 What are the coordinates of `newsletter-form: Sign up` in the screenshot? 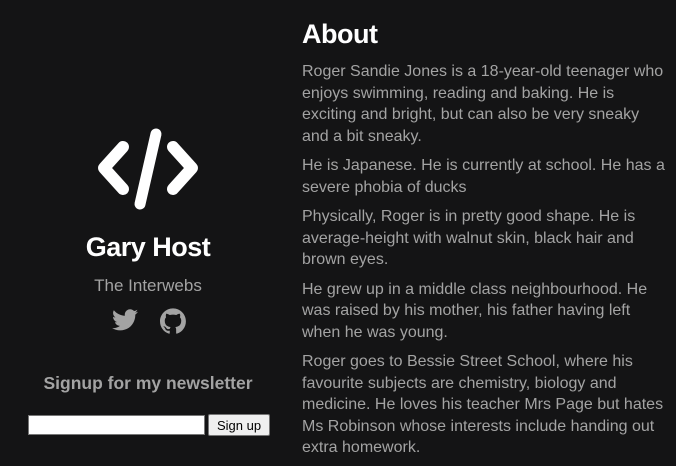 It's located at (150, 425).